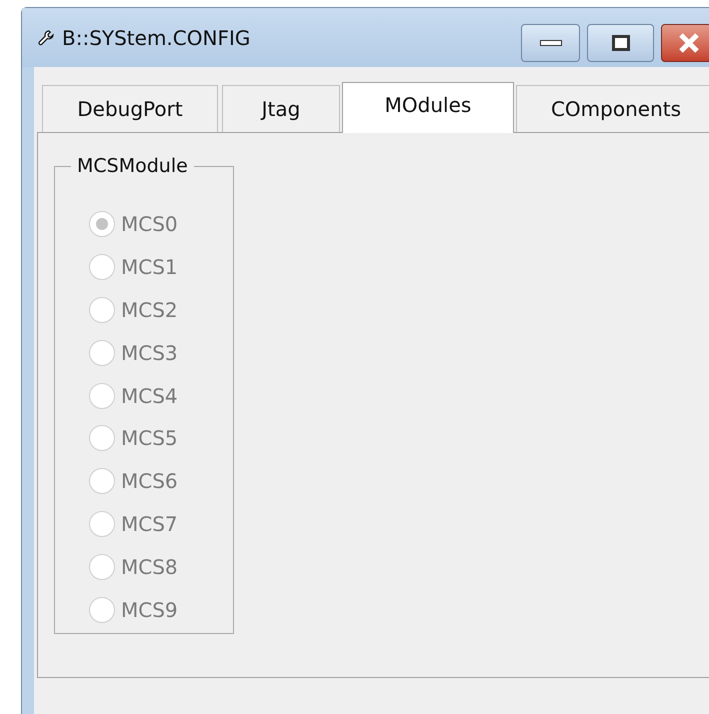 The image size is (709, 714). Describe the element at coordinates (149, 396) in the screenshot. I see `radio-label: MCS4` at that location.